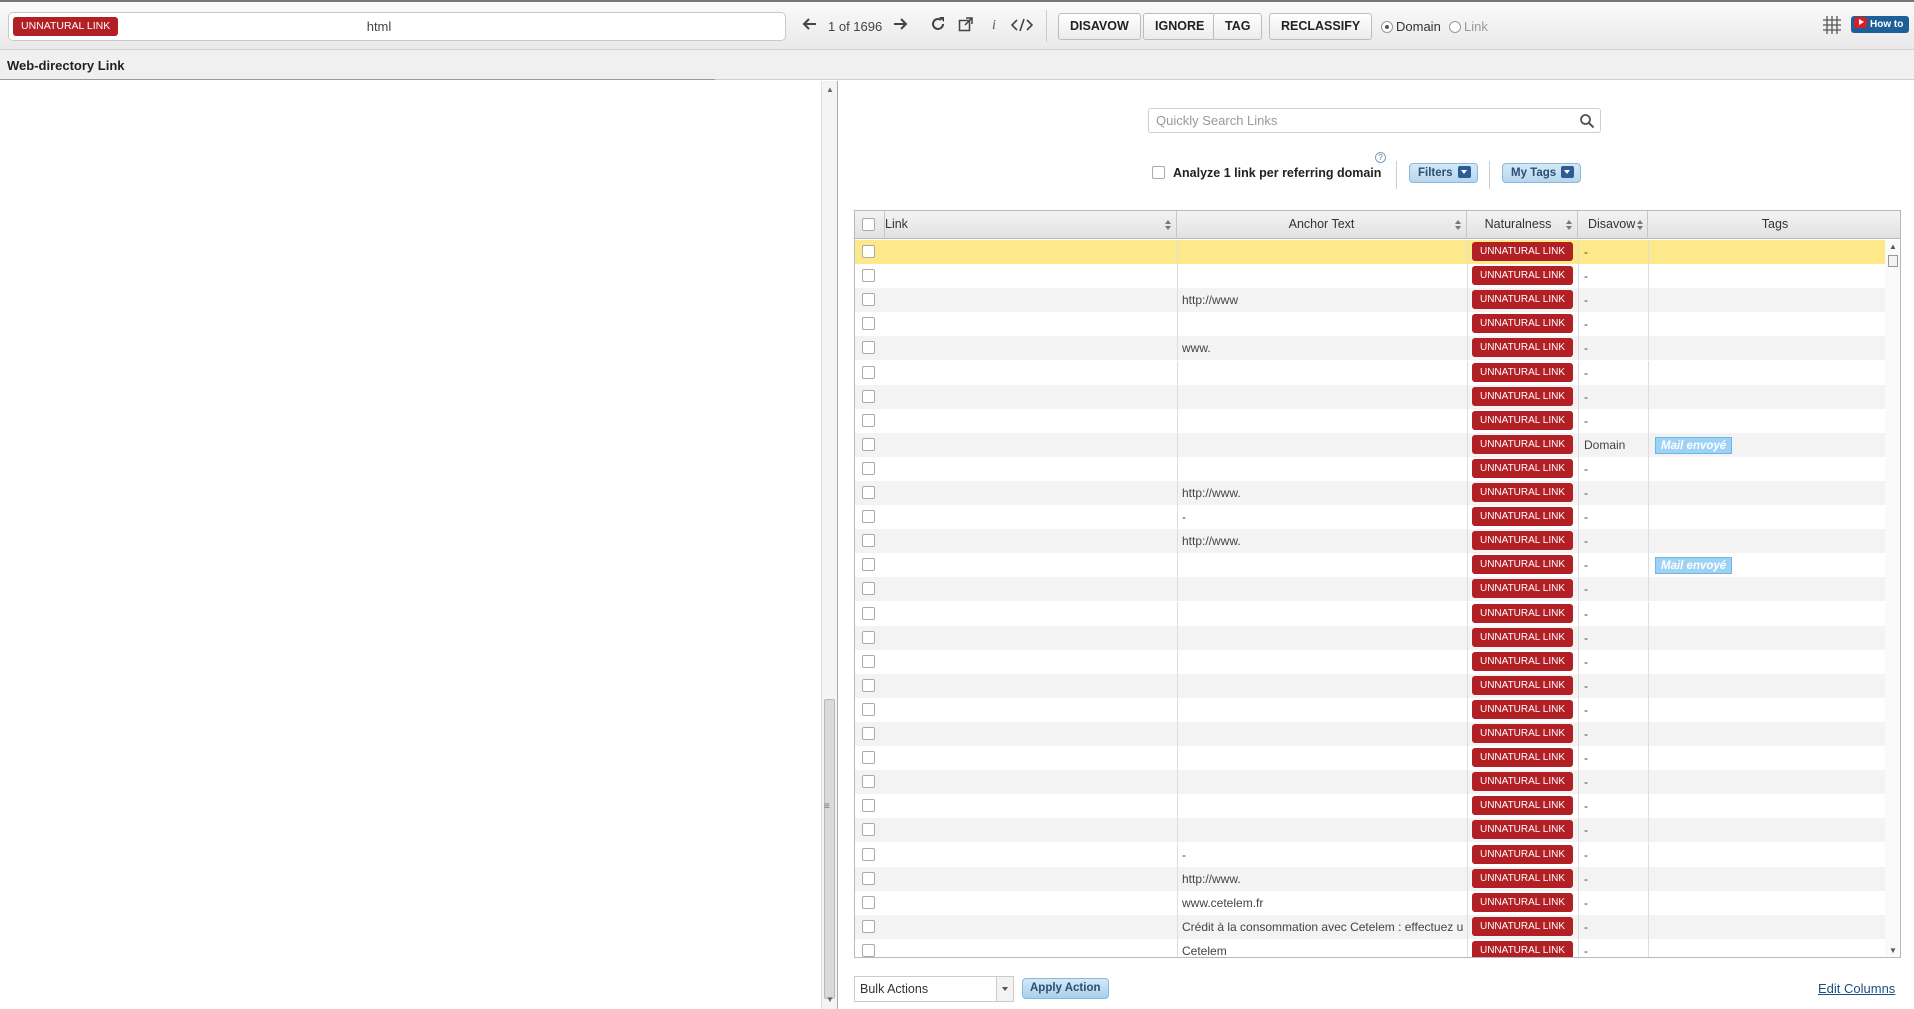  I want to click on bulk-actions-select: Bulk Actions, so click(934, 989).